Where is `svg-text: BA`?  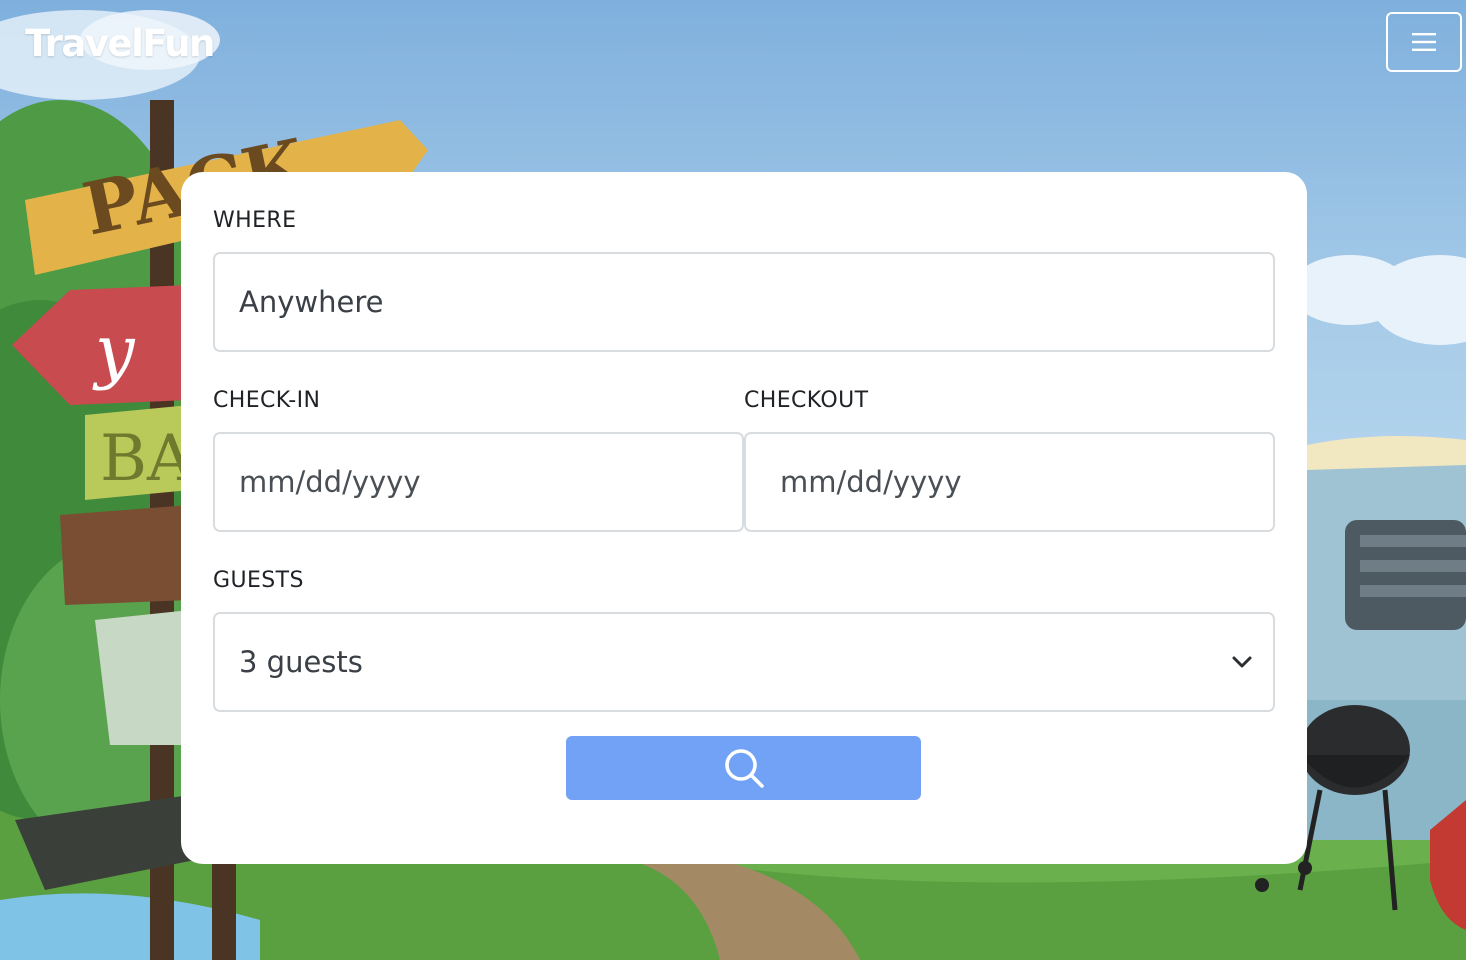 svg-text: BA is located at coordinates (147, 459).